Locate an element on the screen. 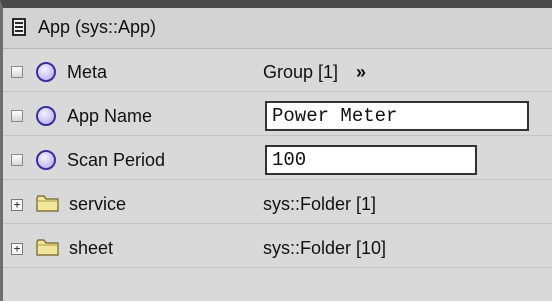  sheet-title: App (sys::App) is located at coordinates (97, 27).